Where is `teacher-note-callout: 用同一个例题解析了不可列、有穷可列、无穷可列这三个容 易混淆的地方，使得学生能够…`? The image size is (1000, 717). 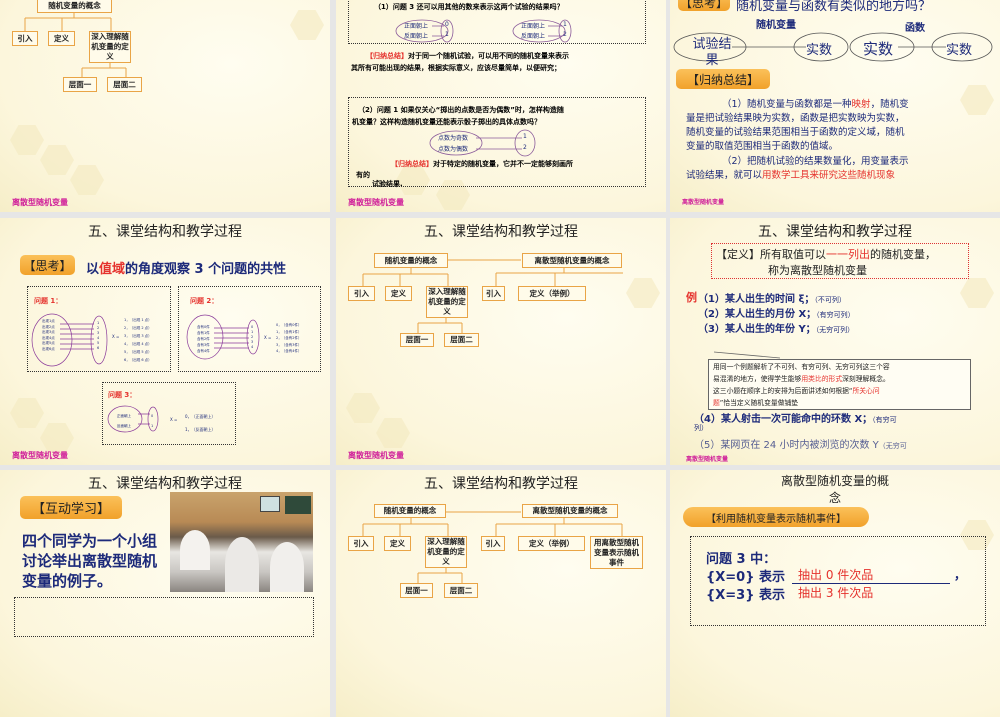 teacher-note-callout: 用同一个例题解析了不可列、有穷可列、无穷可列这三个容 易混淆的地方，使得学生能够… is located at coordinates (839, 384).